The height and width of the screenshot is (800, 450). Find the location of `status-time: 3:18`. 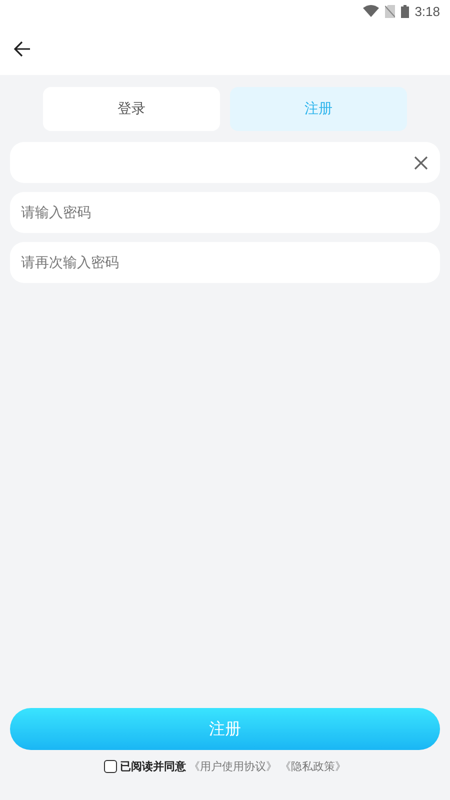

status-time: 3:18 is located at coordinates (427, 11).